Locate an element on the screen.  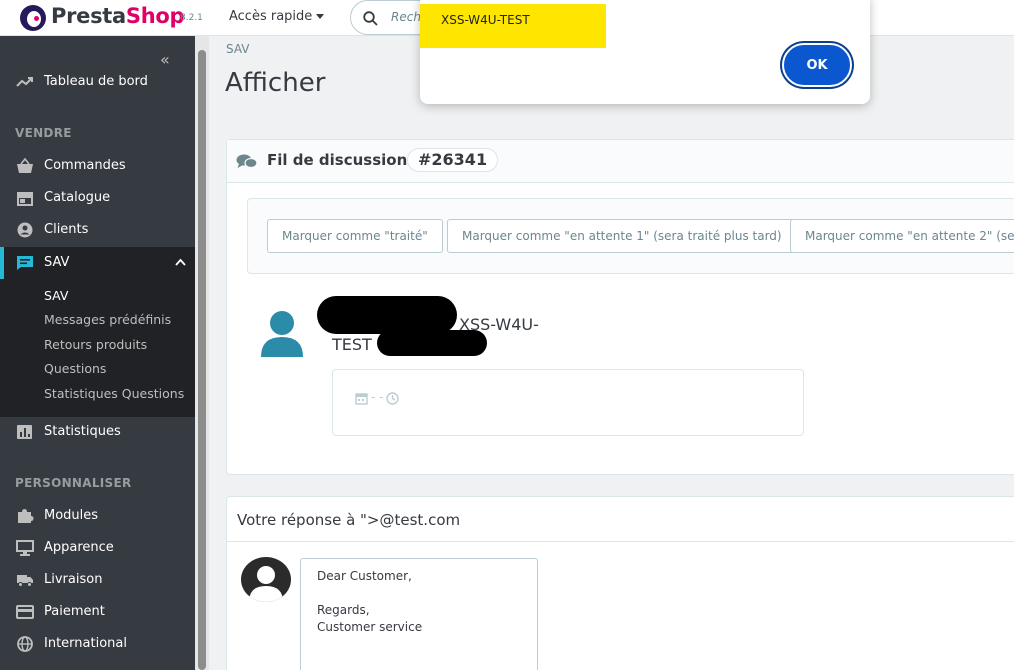
person-icon is located at coordinates (266, 584).